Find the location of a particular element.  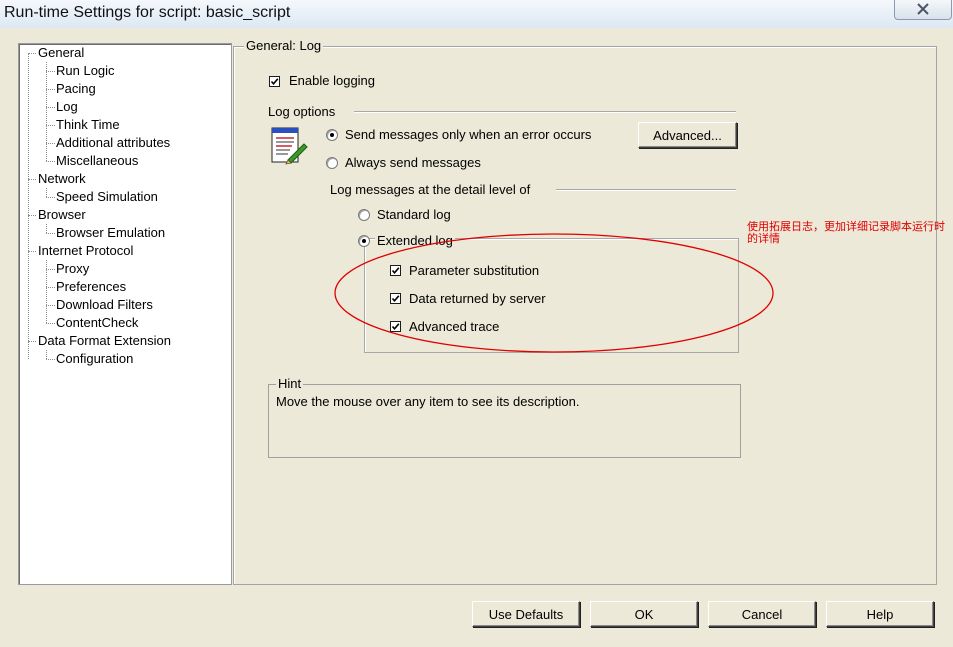

tree-item-data-format-extension: Data Format Extension is located at coordinates (104, 341).